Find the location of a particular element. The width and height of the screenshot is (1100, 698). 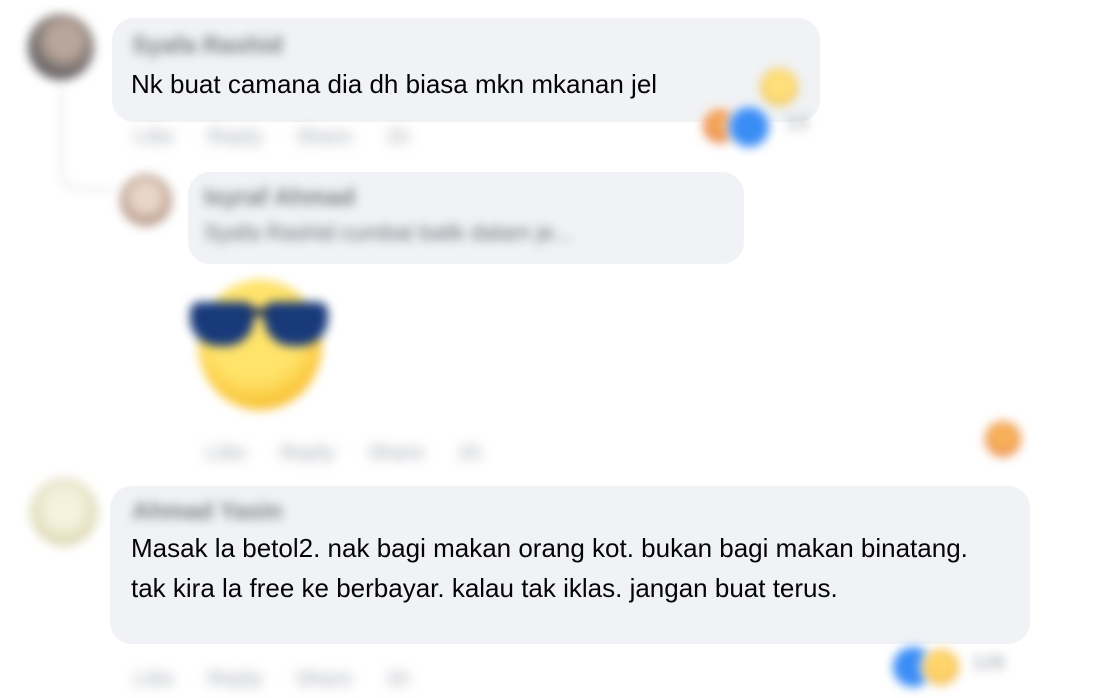

reaction-summary: 126 is located at coordinates (960, 666).